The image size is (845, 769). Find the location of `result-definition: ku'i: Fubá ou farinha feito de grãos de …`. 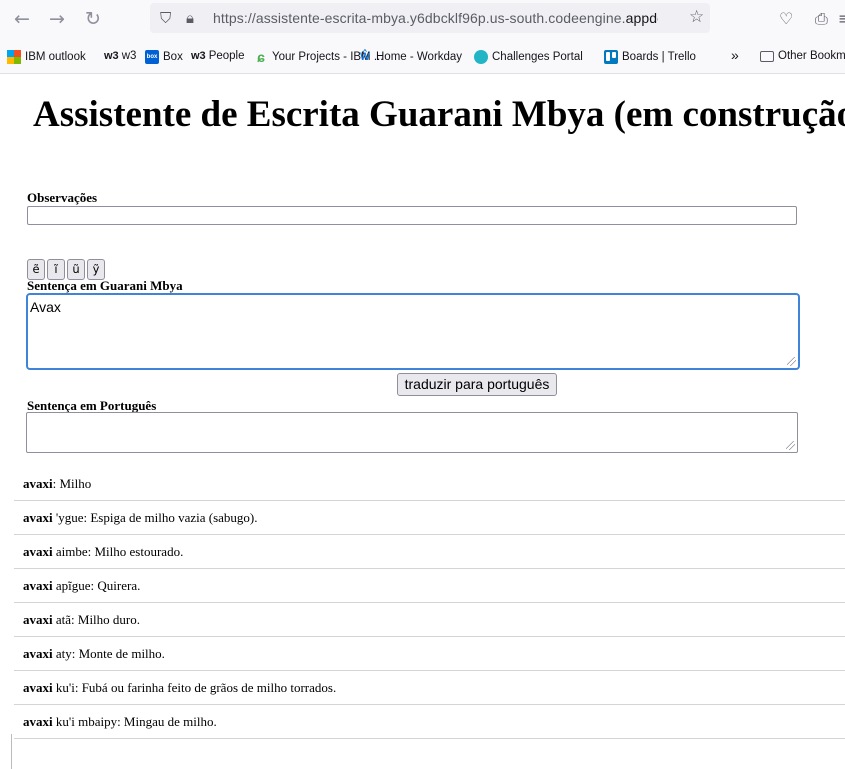

result-definition: ku'i: Fubá ou farinha feito de grãos de … is located at coordinates (194, 687).